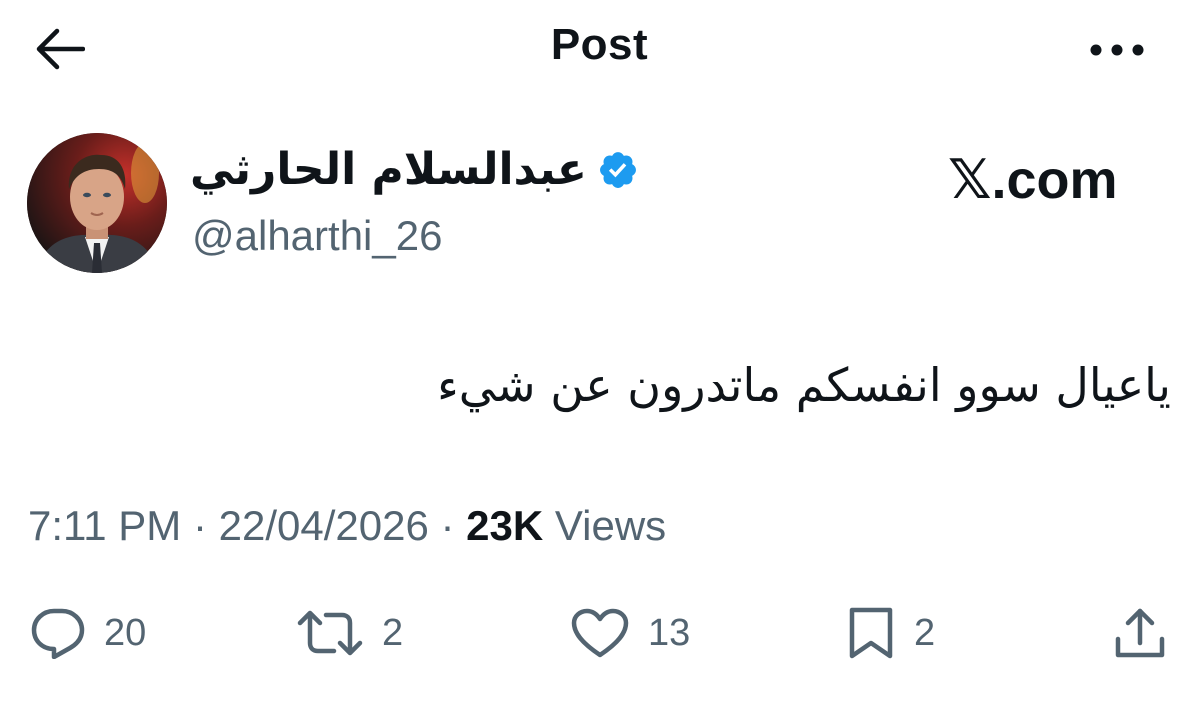  I want to click on share-icon, so click(1140, 633).